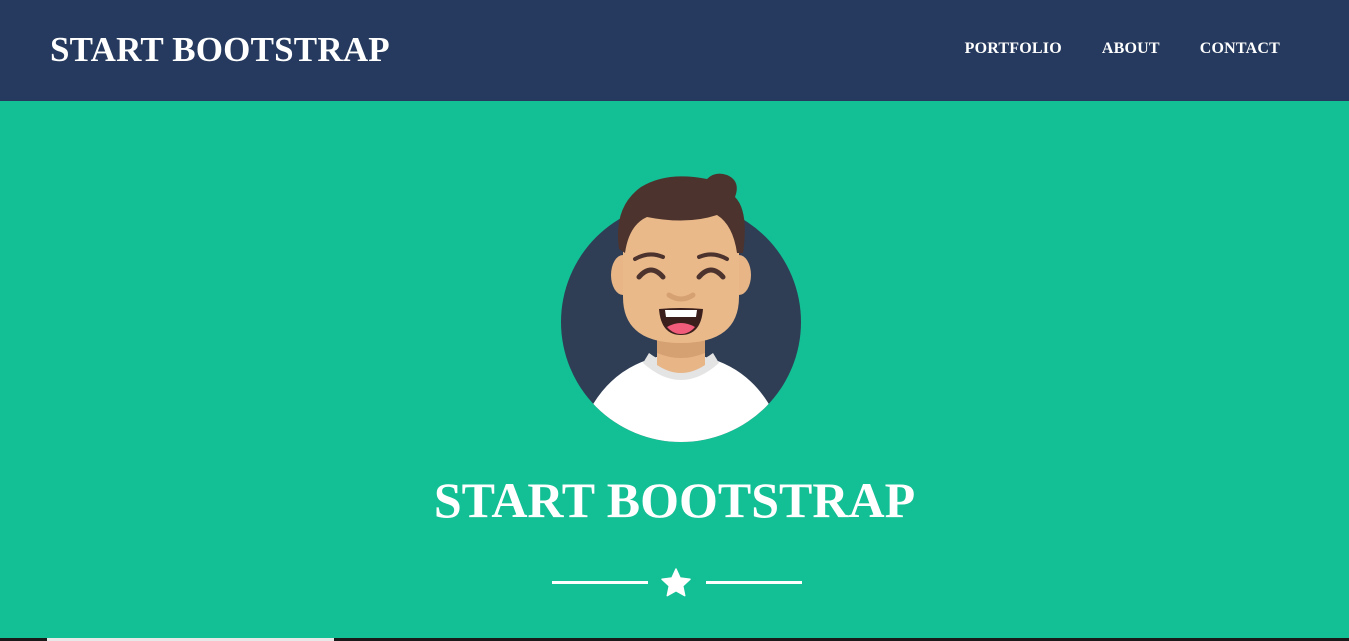 The image size is (1349, 641). I want to click on divider-line-left, so click(600, 582).